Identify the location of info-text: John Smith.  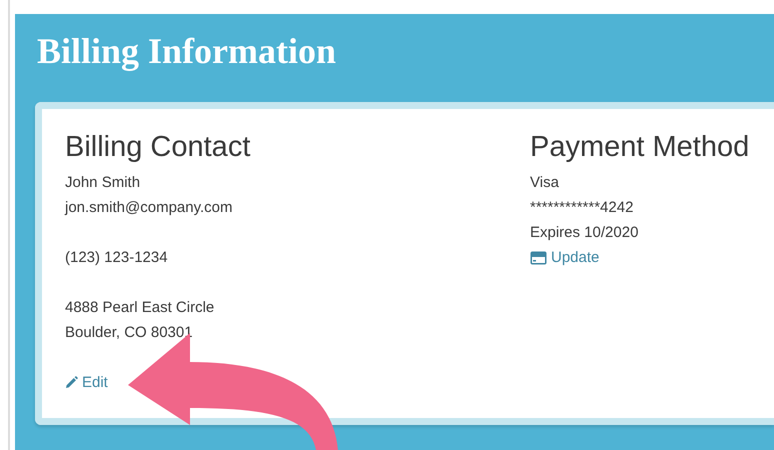
(102, 183).